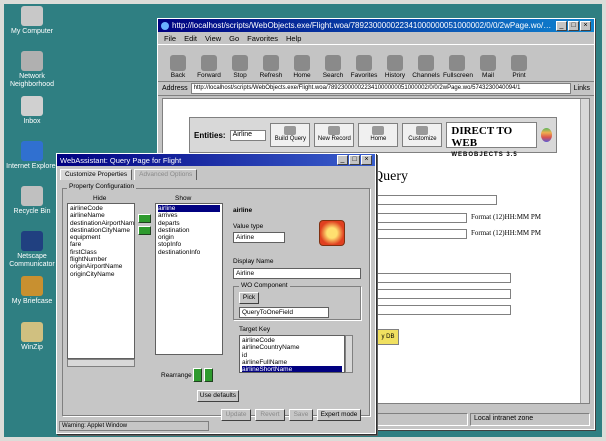  Describe the element at coordinates (32, 250) in the screenshot. I see `desktop-icon: Netscape Communicator` at that location.